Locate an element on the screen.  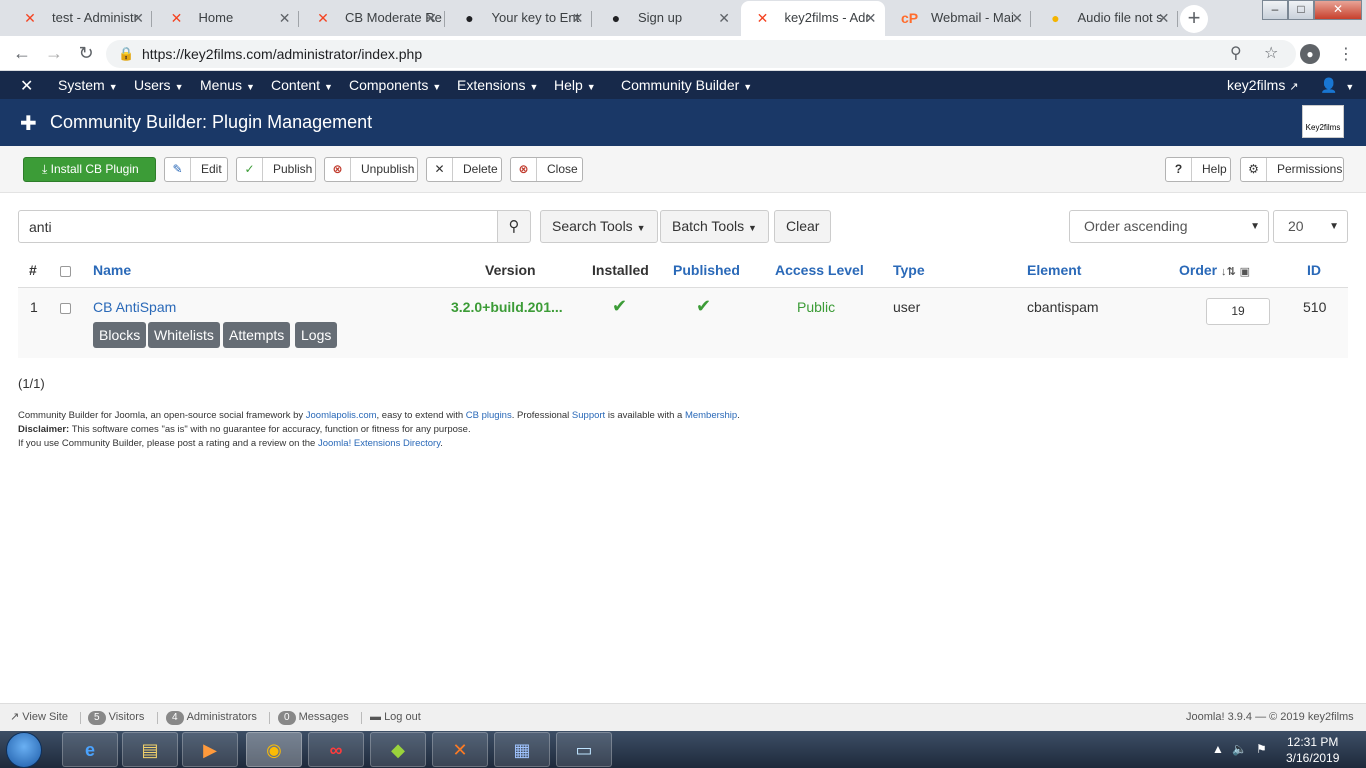
menu-menus: Menus ▼ is located at coordinates (227, 86).